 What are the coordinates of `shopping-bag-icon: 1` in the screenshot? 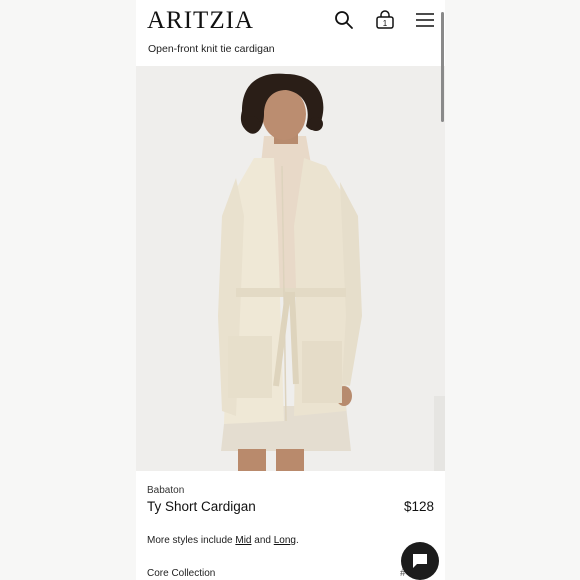 It's located at (385, 20).